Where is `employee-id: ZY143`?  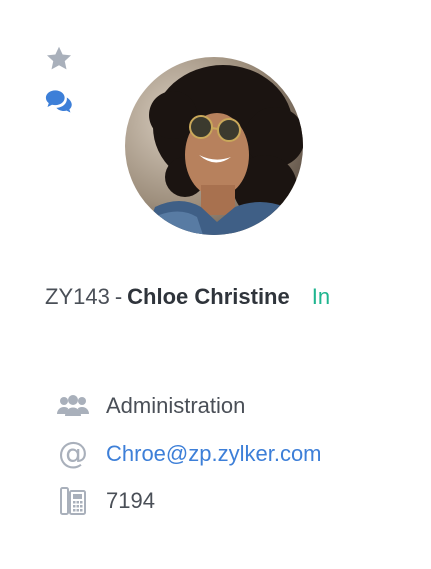 employee-id: ZY143 is located at coordinates (77, 296).